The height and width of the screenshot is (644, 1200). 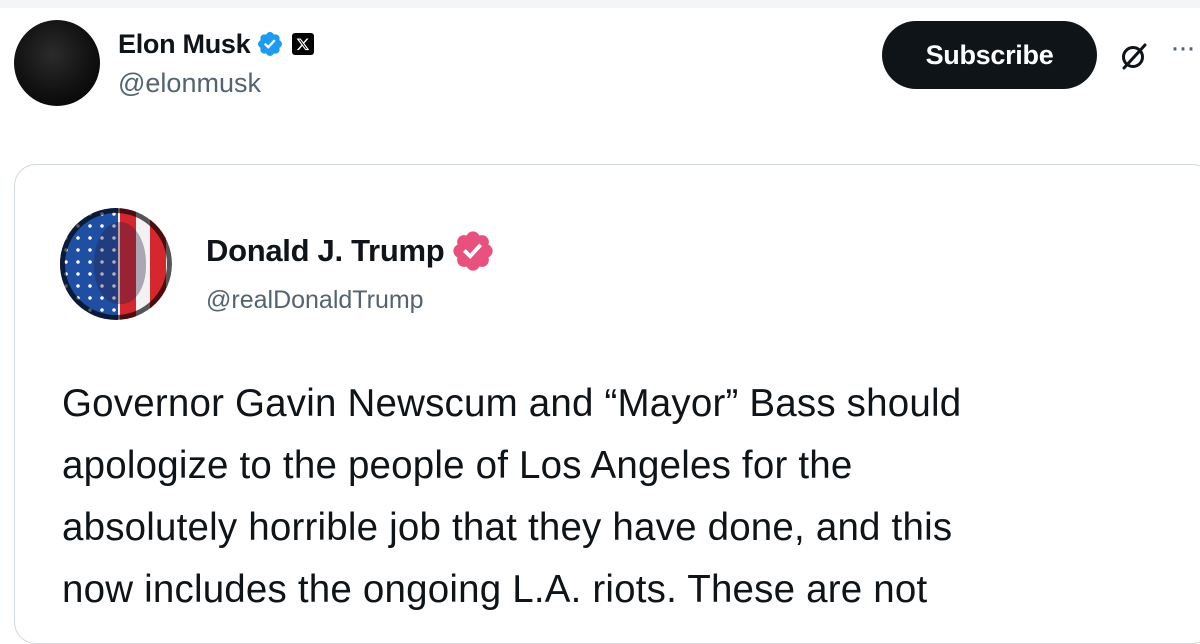 What do you see at coordinates (184, 44) in the screenshot?
I see `author-name: Elon Musk` at bounding box center [184, 44].